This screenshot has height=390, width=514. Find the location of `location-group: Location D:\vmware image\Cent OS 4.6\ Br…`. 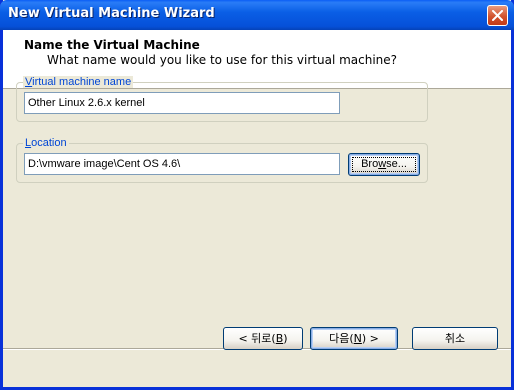

location-group: Location D:\vmware image\Cent OS 4.6\ Br… is located at coordinates (222, 160).